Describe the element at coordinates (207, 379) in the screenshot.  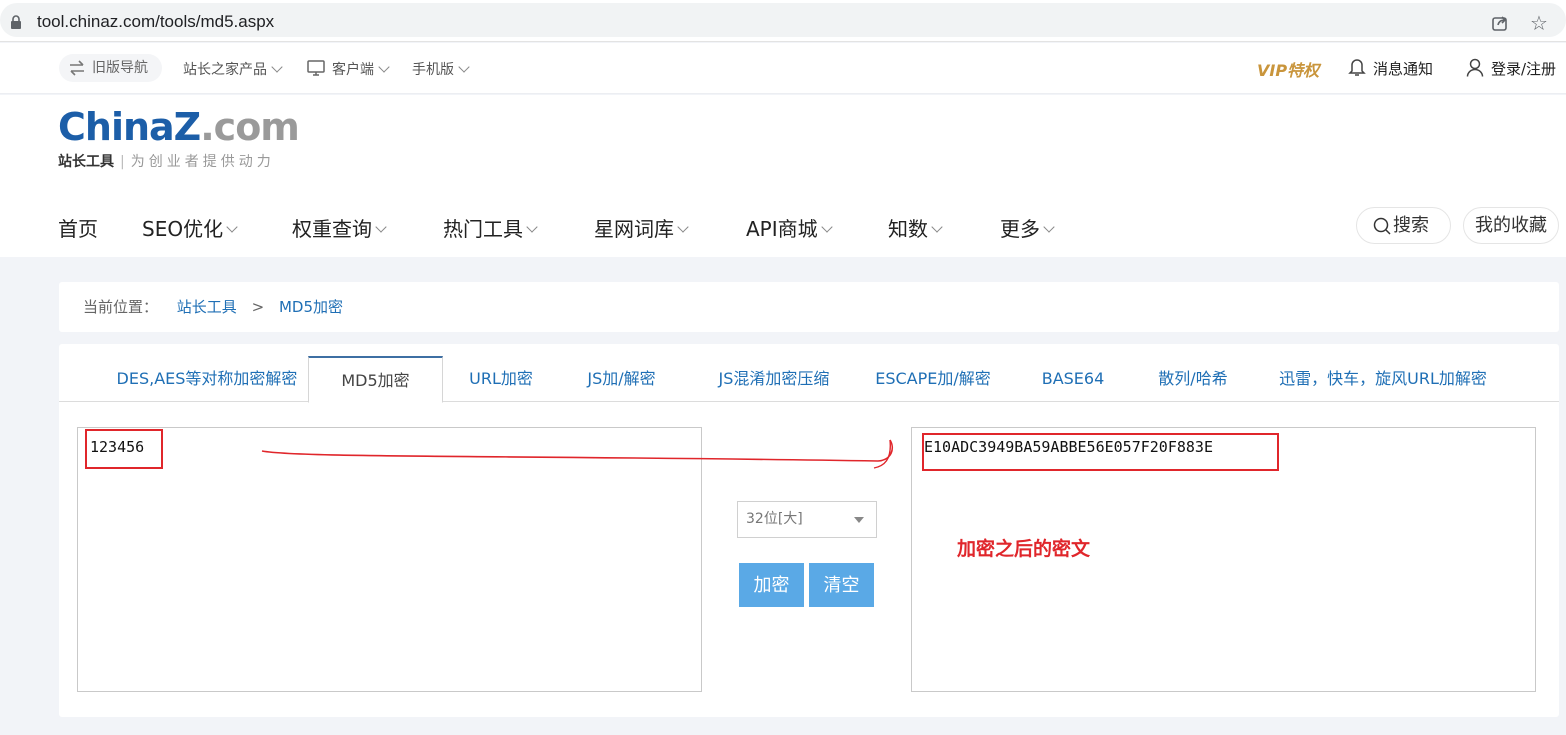
I see `tab-des-aes: DES,AES等对称加密解密` at that location.